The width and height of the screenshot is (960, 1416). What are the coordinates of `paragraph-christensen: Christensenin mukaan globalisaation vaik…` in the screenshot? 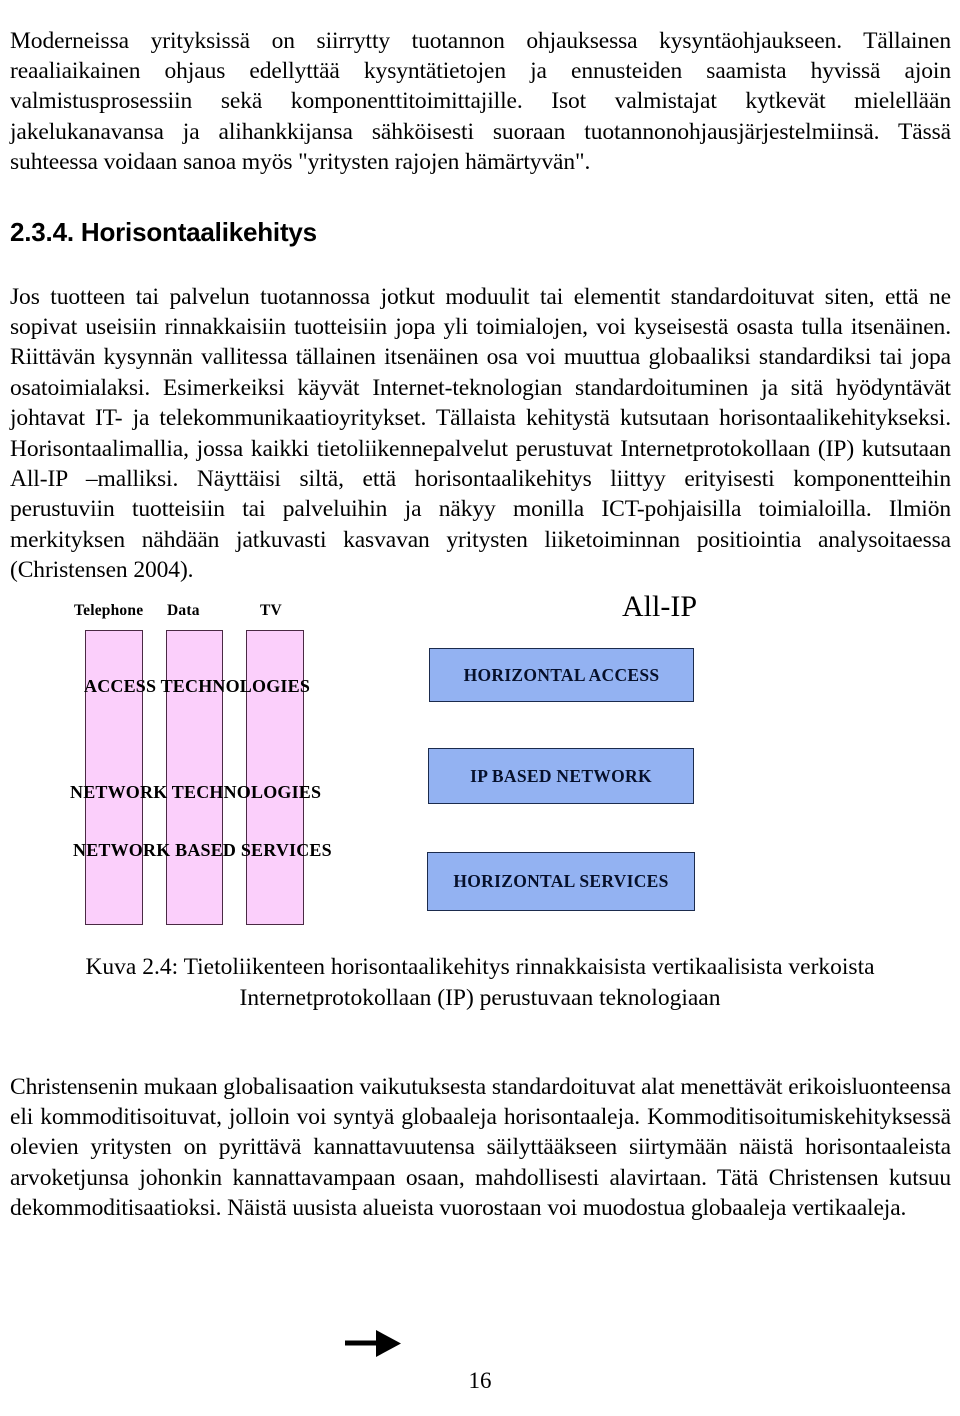 It's located at (480, 1147).